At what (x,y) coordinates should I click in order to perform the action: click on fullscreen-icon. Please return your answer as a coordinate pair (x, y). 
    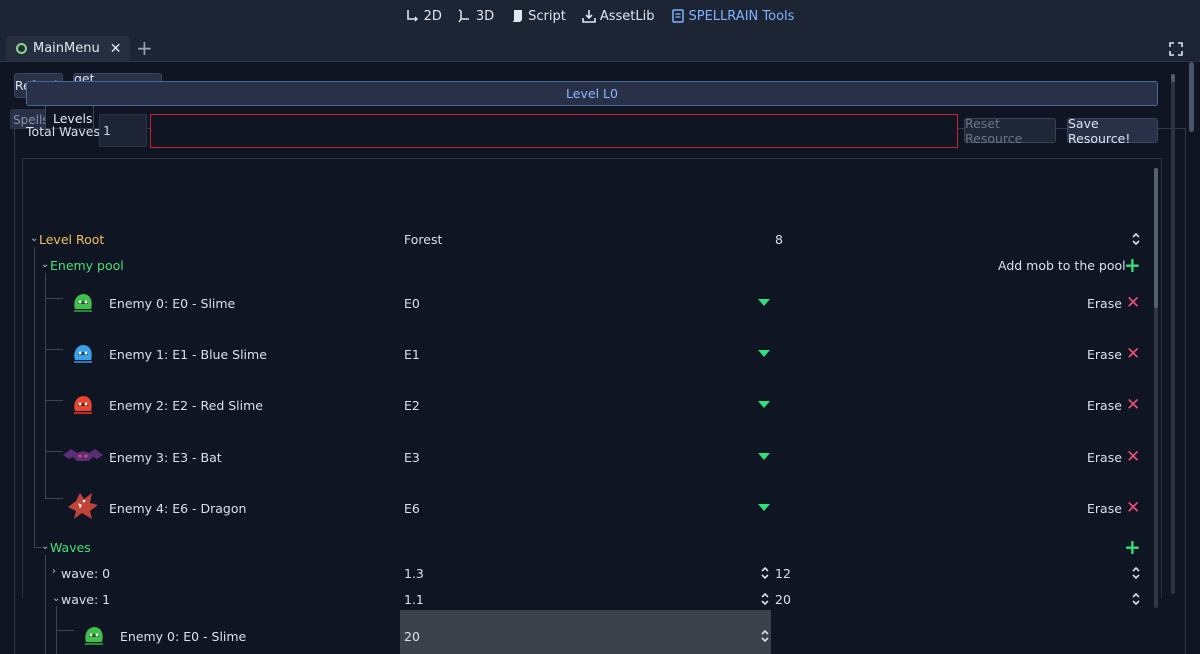
    Looking at the image, I should click on (1176, 49).